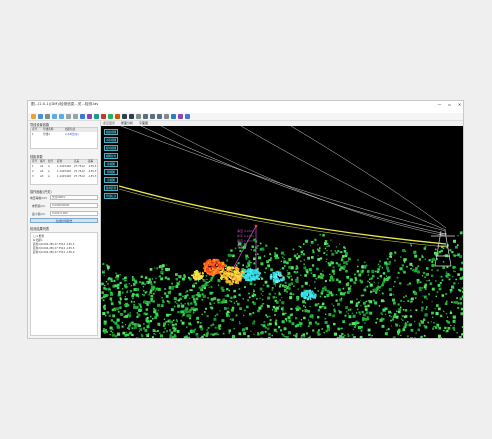  What do you see at coordinates (33, 116) in the screenshot?
I see `open-icon` at bounding box center [33, 116].